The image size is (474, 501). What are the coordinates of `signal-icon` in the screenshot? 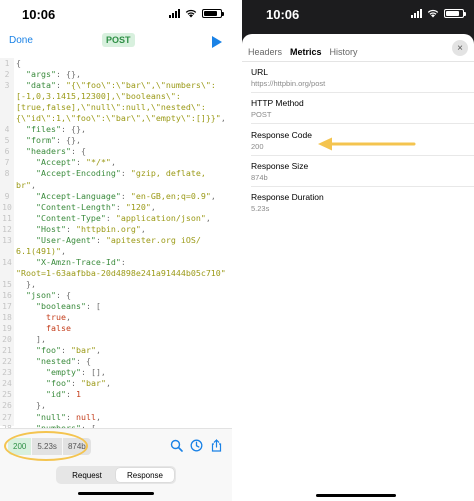 It's located at (174, 13).